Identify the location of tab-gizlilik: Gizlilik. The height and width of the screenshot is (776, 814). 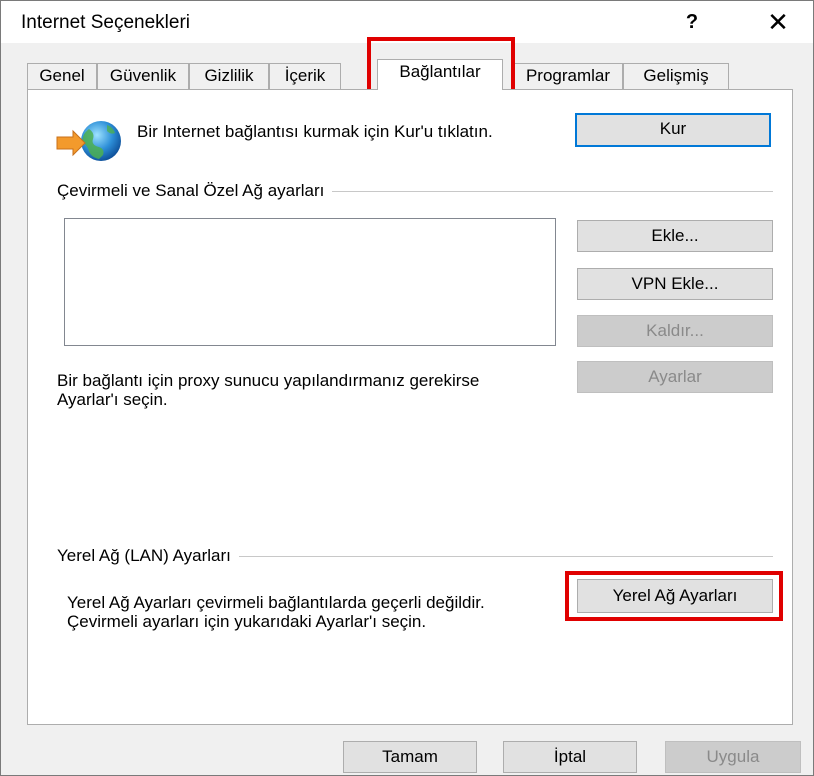
(229, 76).